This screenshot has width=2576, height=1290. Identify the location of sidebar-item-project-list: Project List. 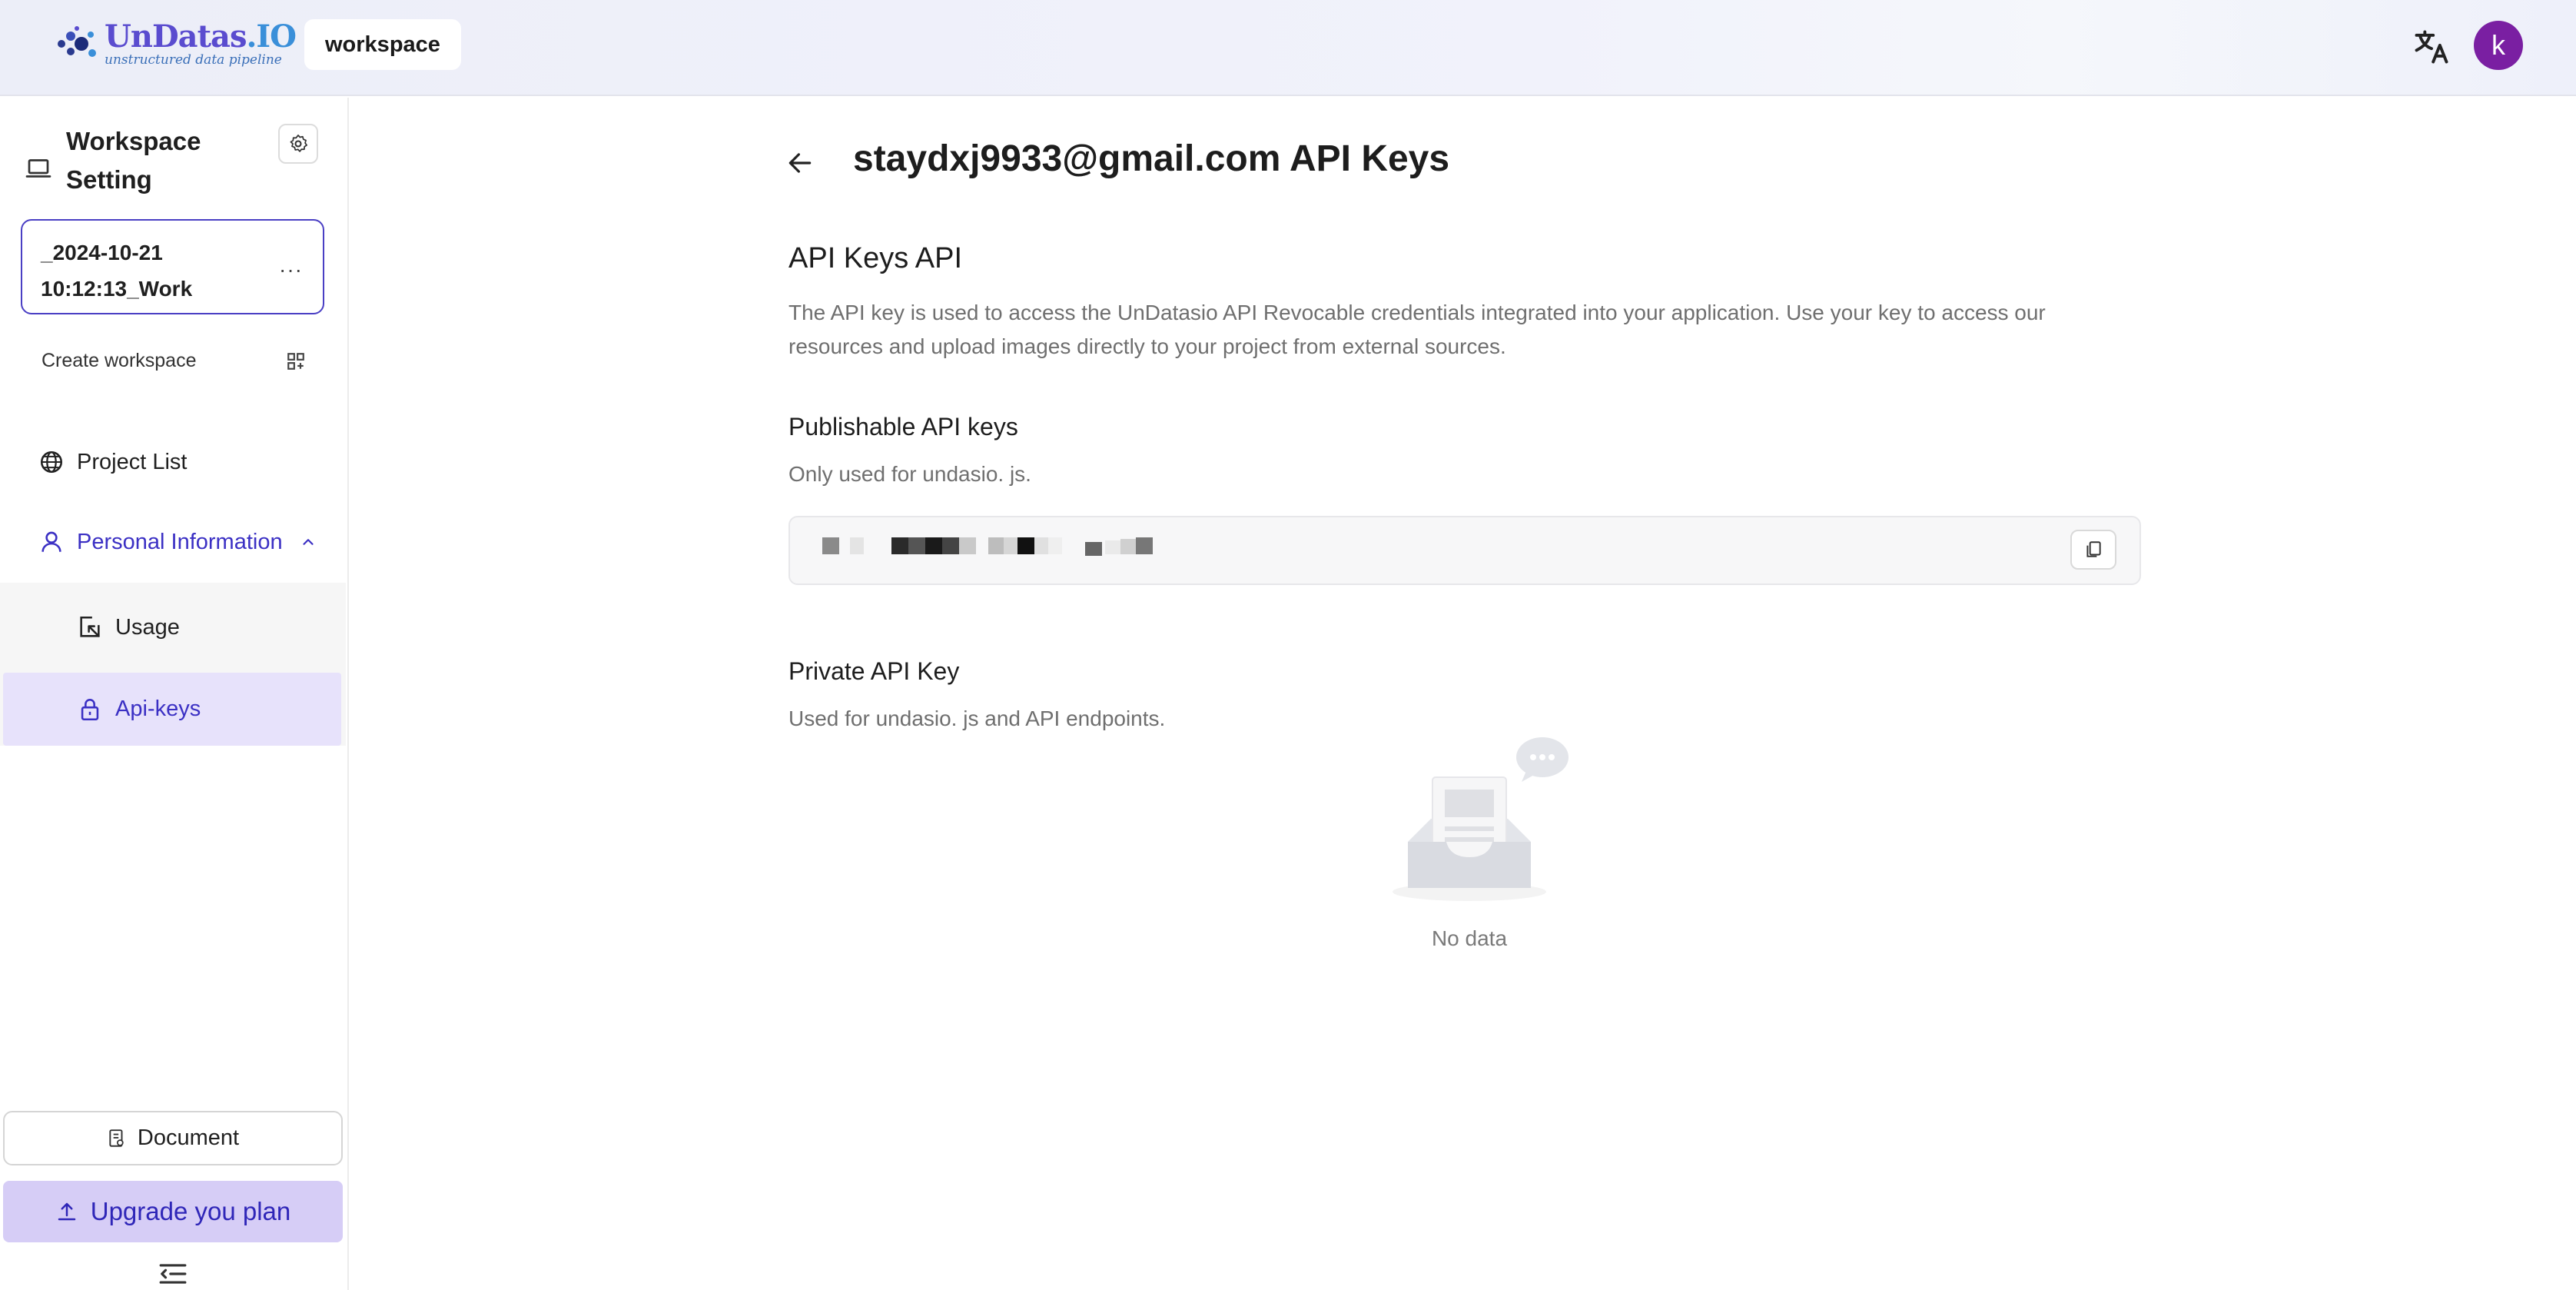
(174, 462).